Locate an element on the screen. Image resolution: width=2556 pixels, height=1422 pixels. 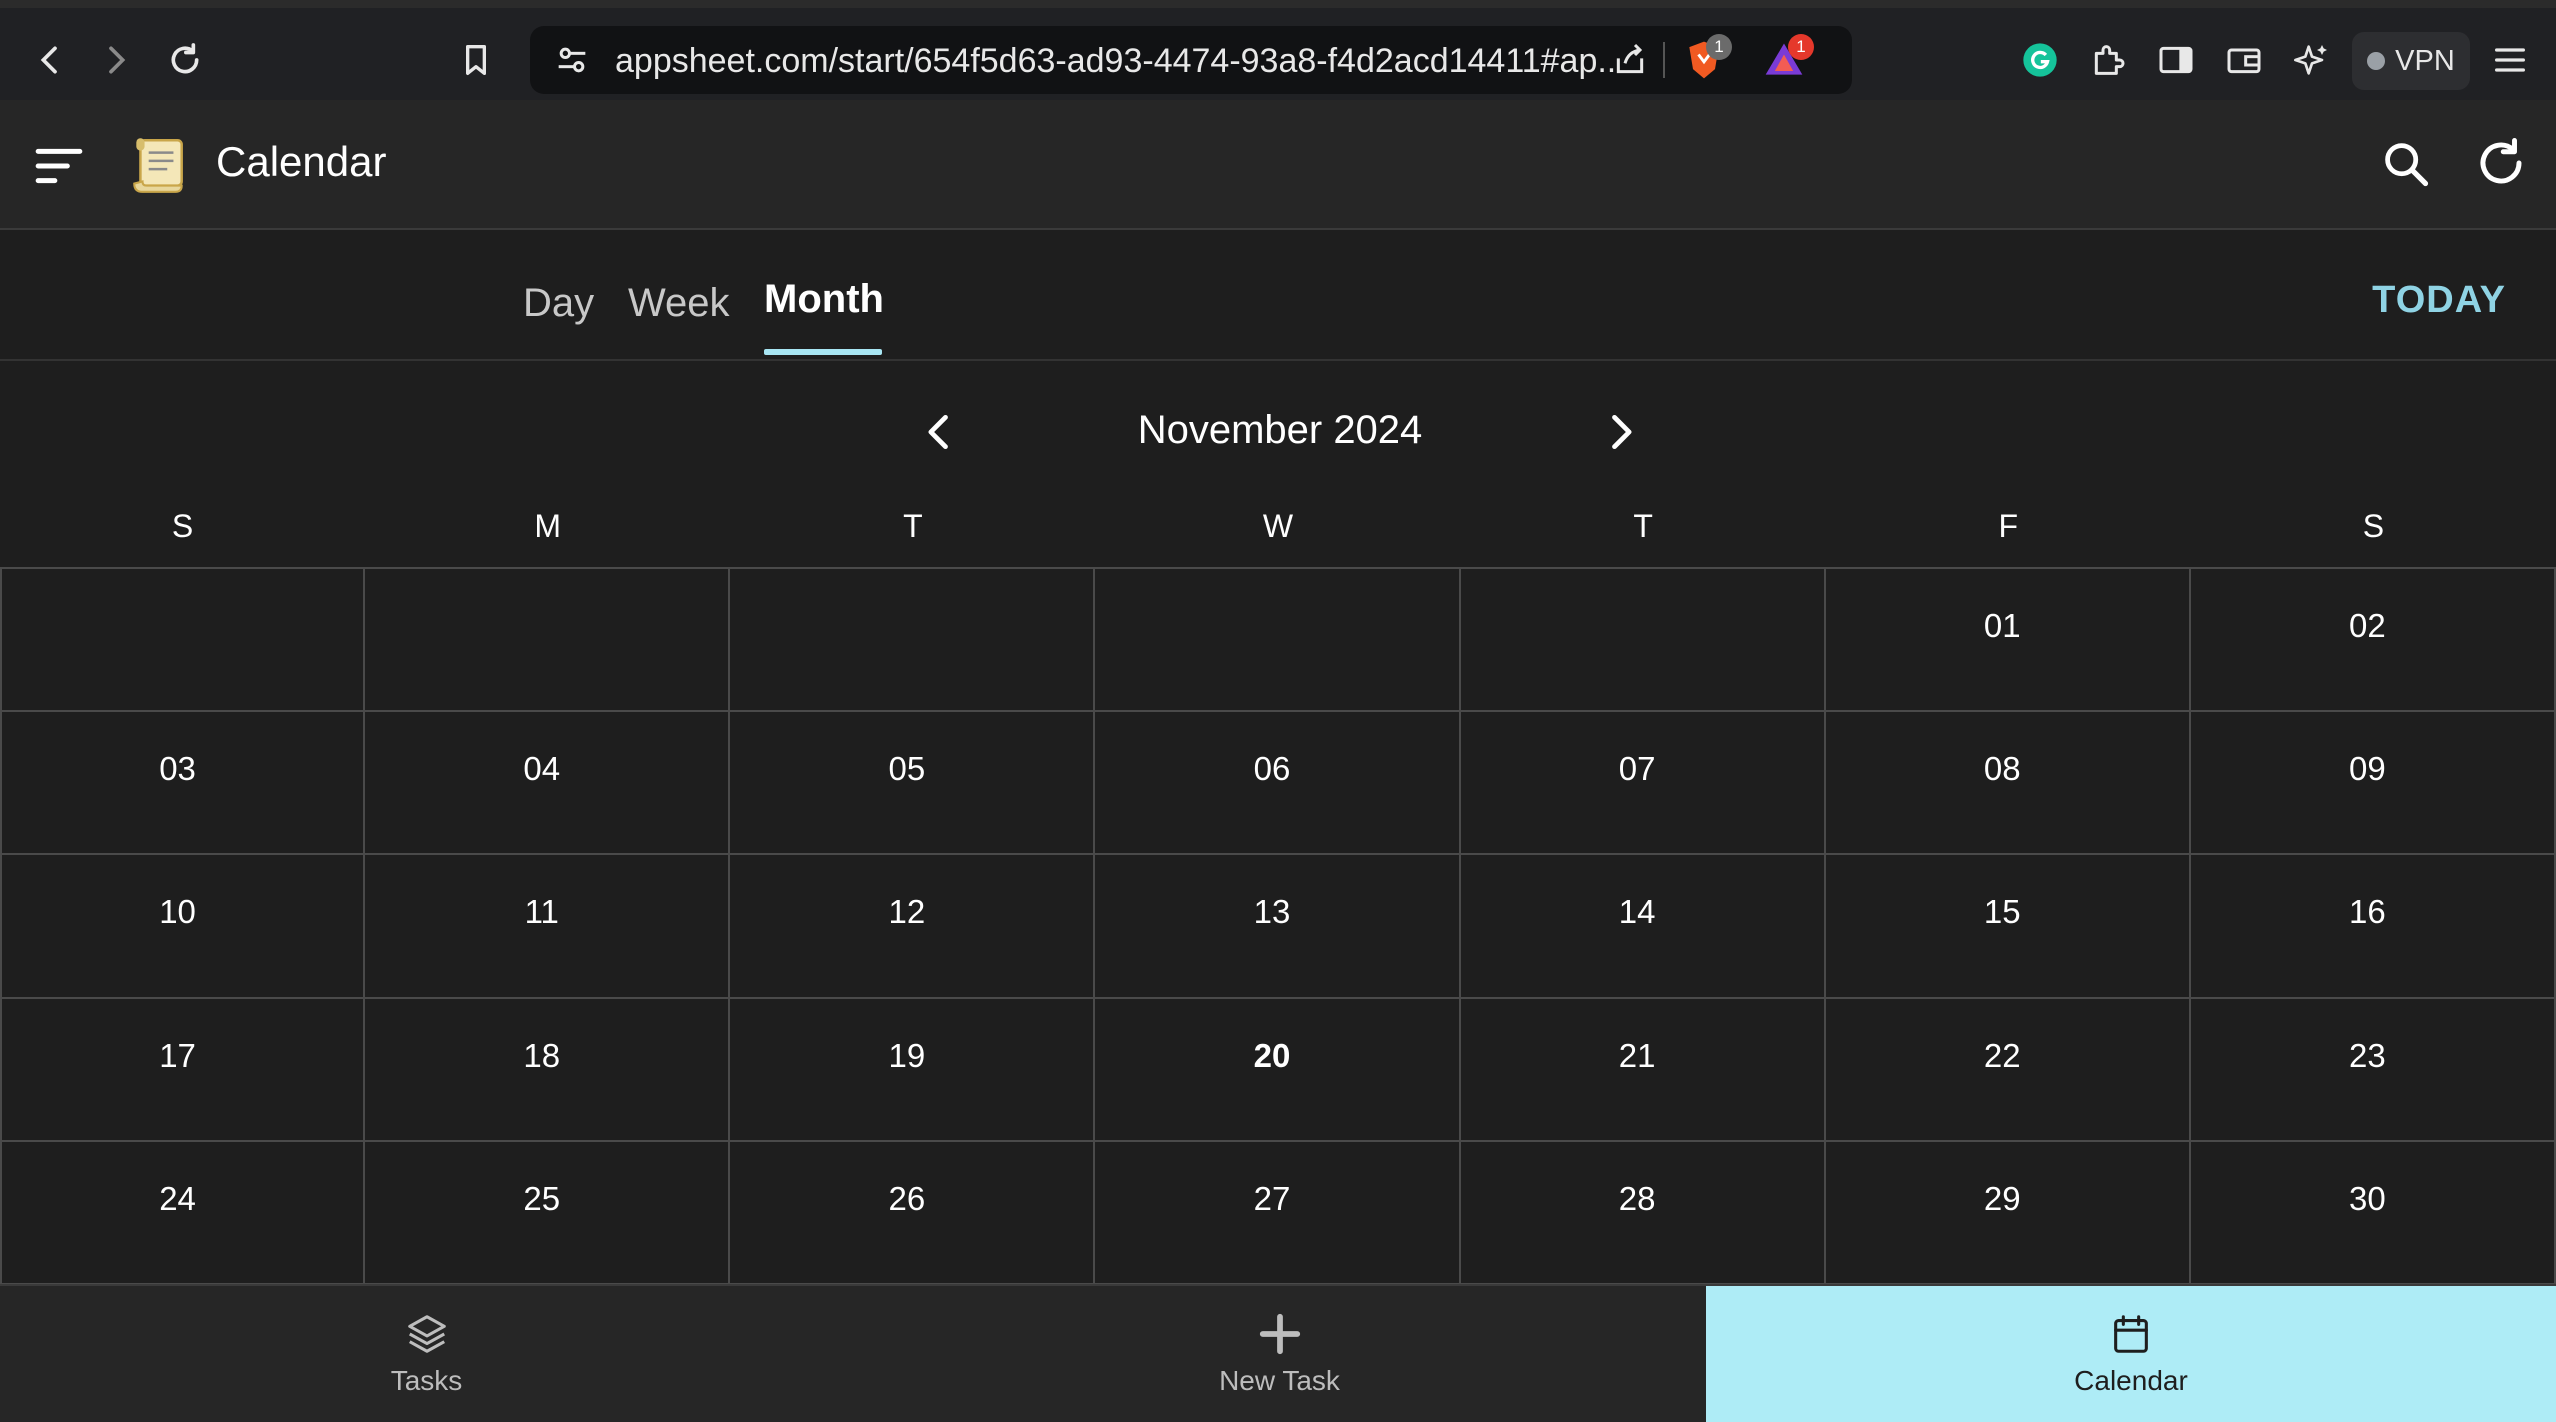
day-number: 25 is located at coordinates (542, 1198).